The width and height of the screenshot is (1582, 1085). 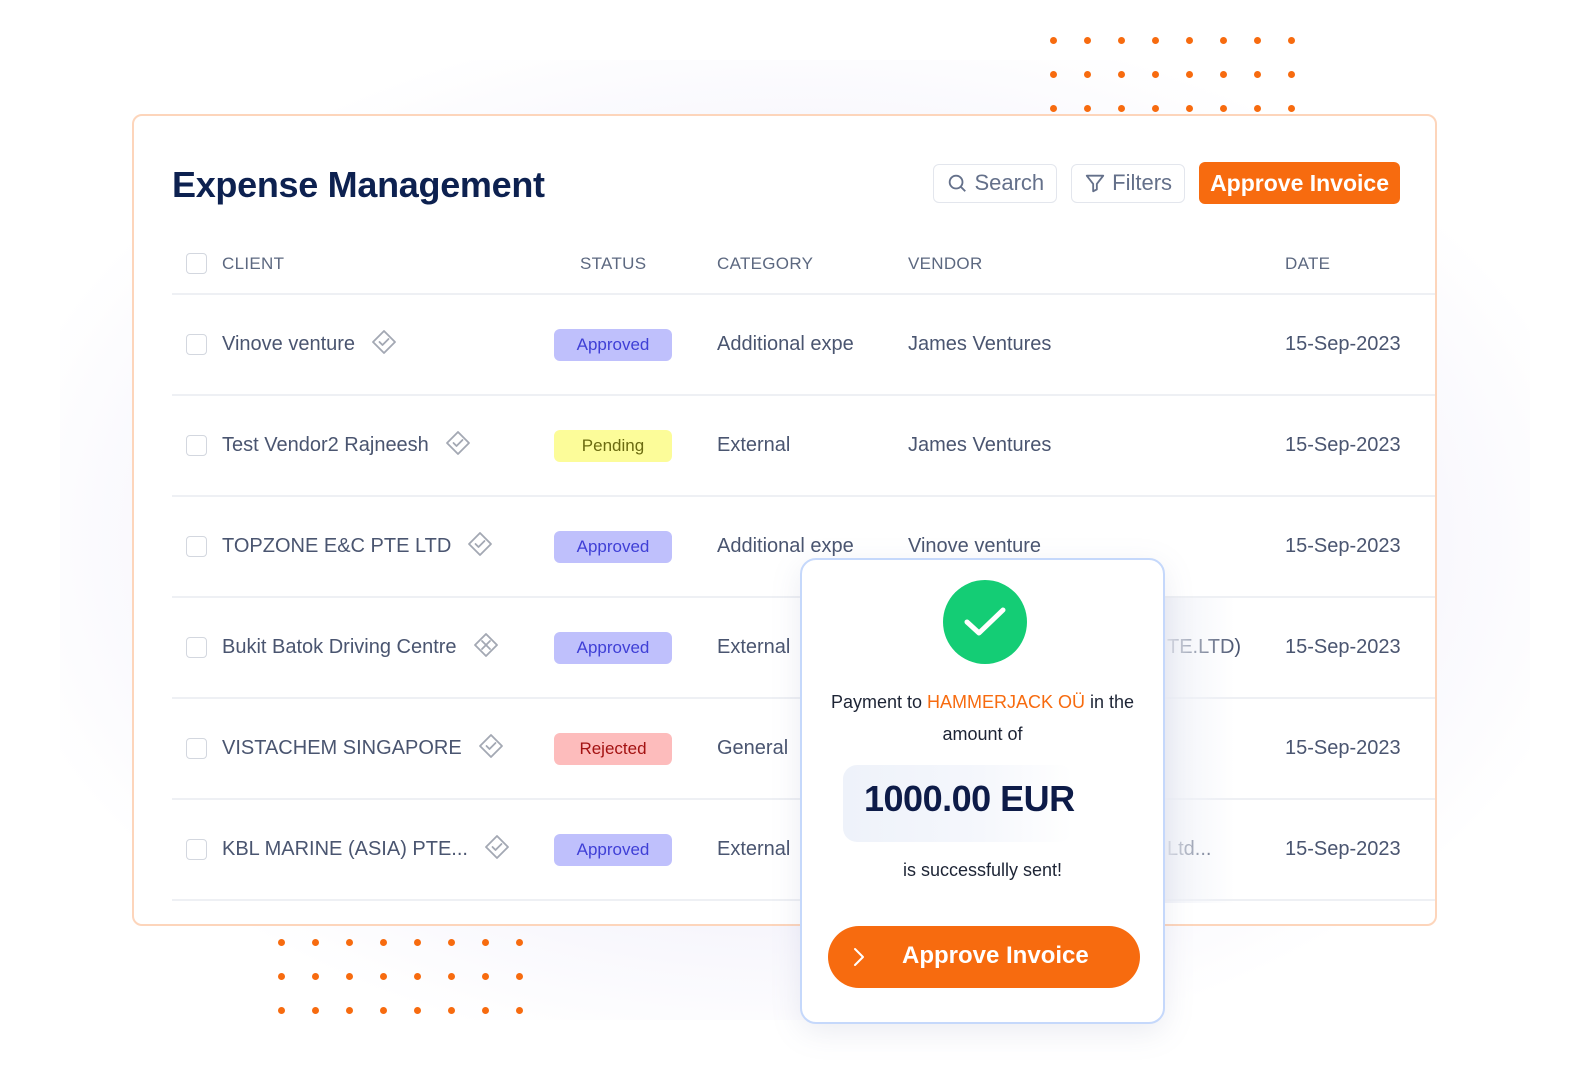 What do you see at coordinates (765, 264) in the screenshot?
I see `column-header-category: CATEGORY` at bounding box center [765, 264].